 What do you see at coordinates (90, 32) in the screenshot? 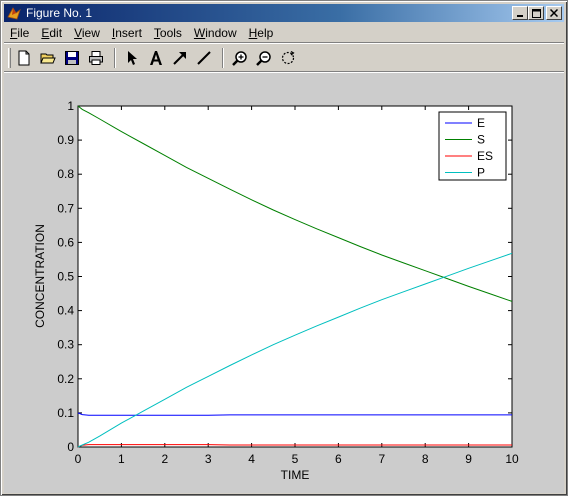
I see `menu-view-rest: iew` at bounding box center [90, 32].